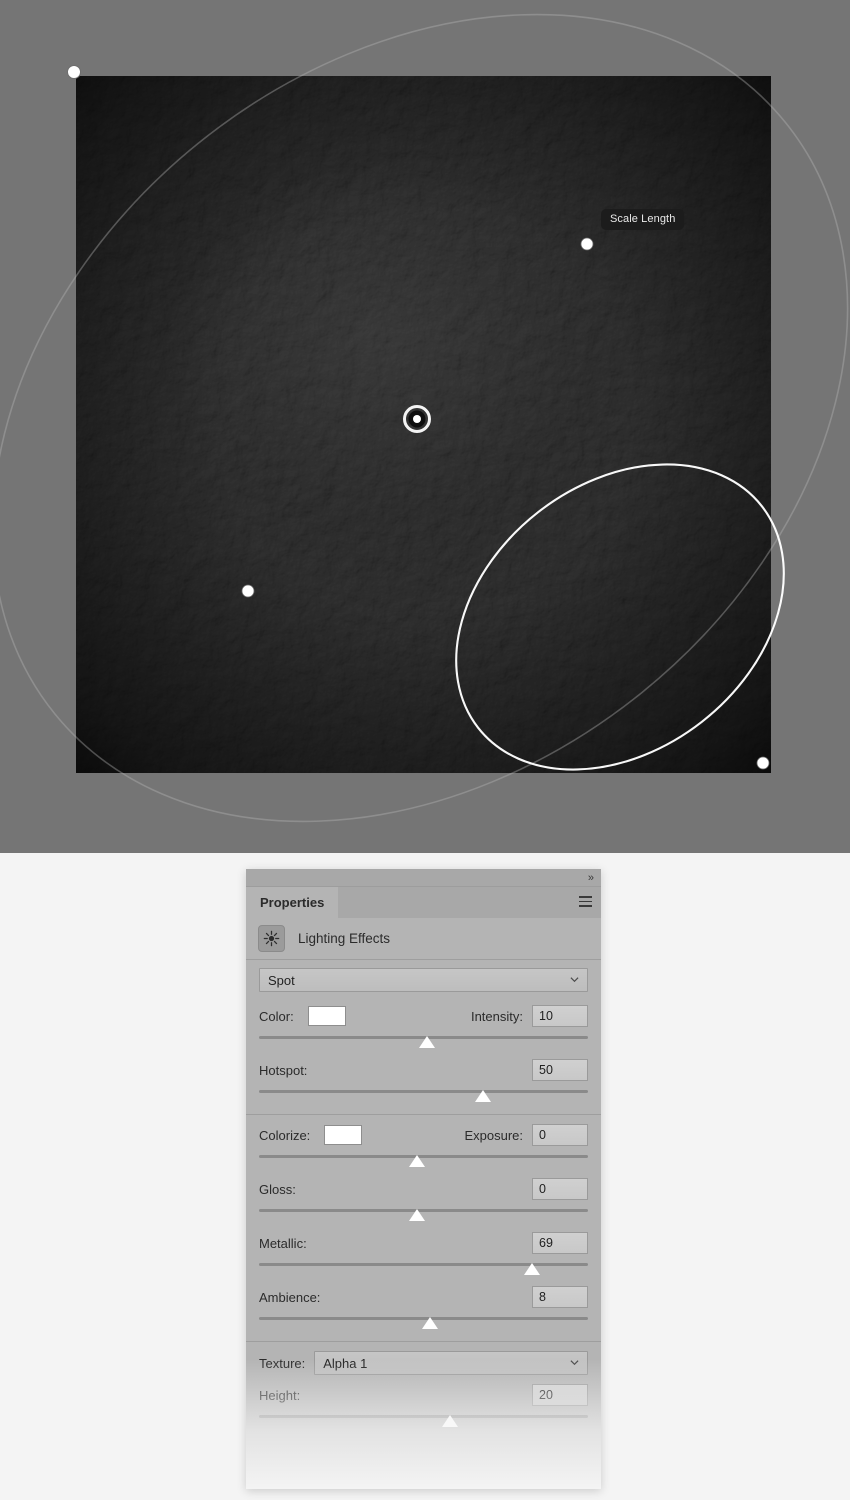 This screenshot has height=1500, width=850. Describe the element at coordinates (423, 878) in the screenshot. I see `panel-top-bar: »` at that location.